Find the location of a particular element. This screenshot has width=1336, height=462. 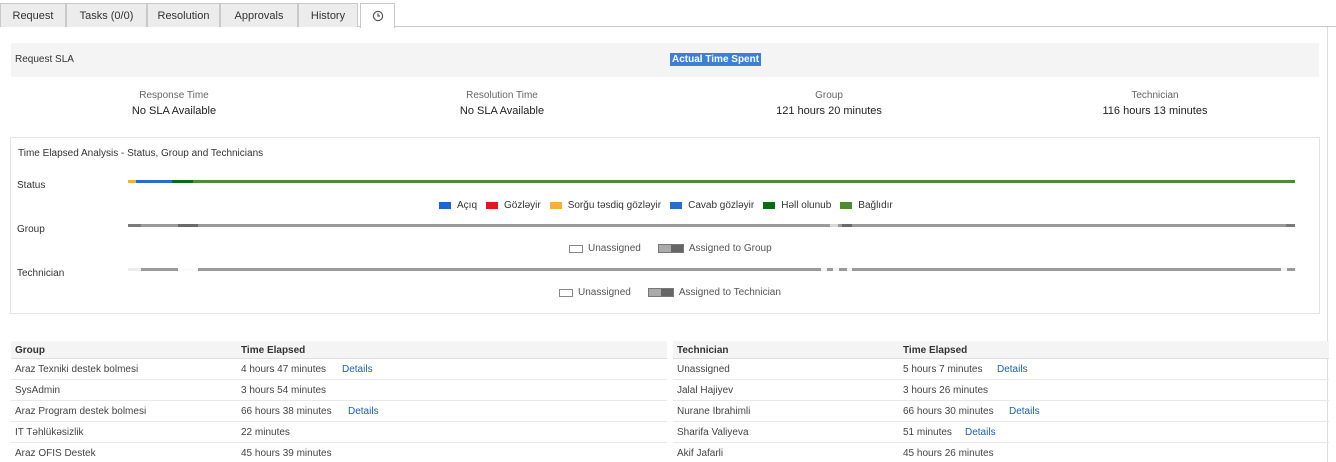

sla-col-label: Response Time is located at coordinates (174, 95).